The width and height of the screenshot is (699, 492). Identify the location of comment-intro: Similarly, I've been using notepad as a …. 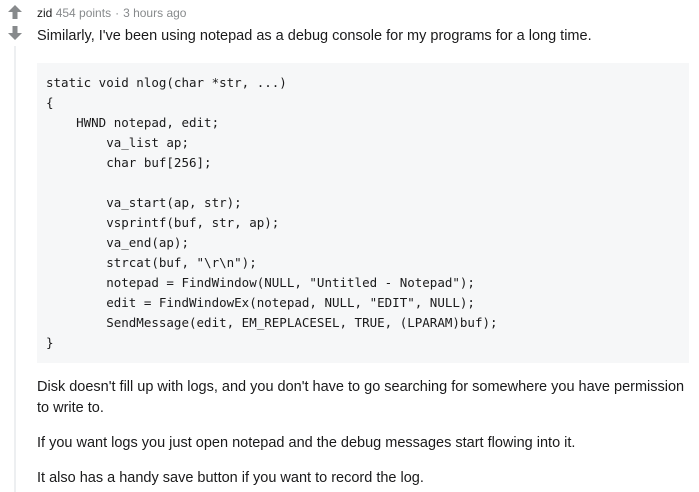
(314, 36).